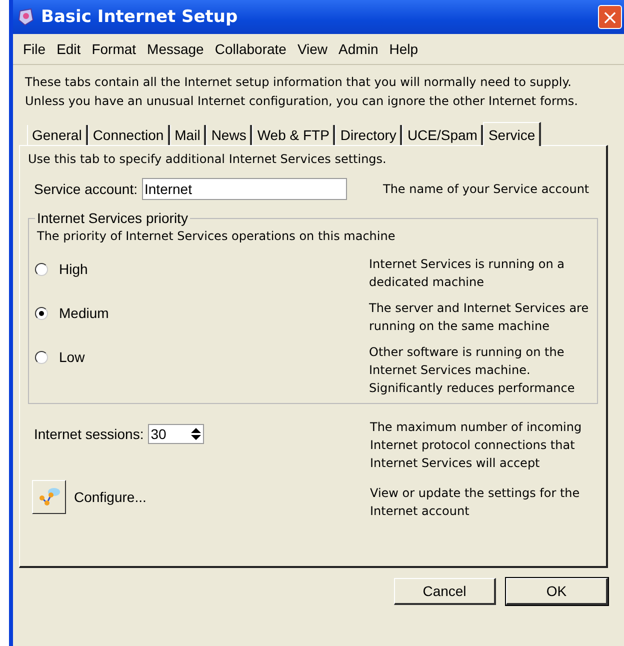  What do you see at coordinates (368, 135) in the screenshot?
I see `tab: Directory` at bounding box center [368, 135].